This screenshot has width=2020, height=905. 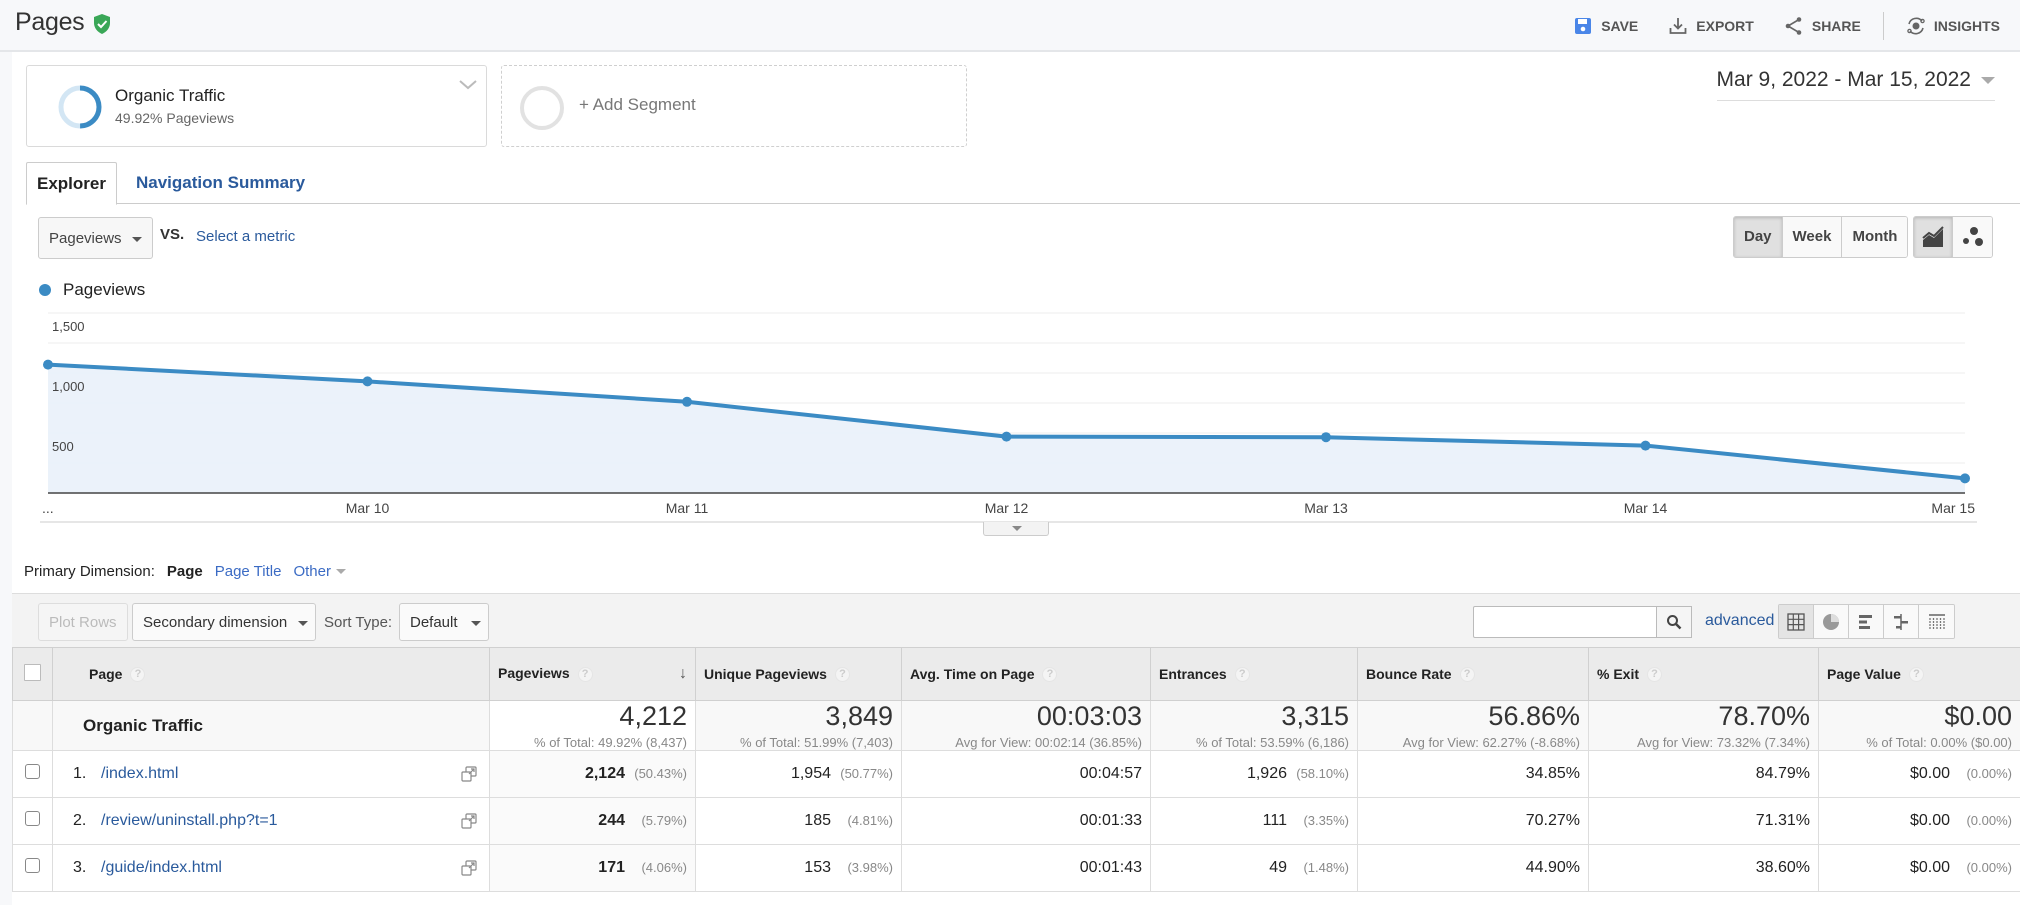 I want to click on sort-type-select: Default, so click(x=444, y=622).